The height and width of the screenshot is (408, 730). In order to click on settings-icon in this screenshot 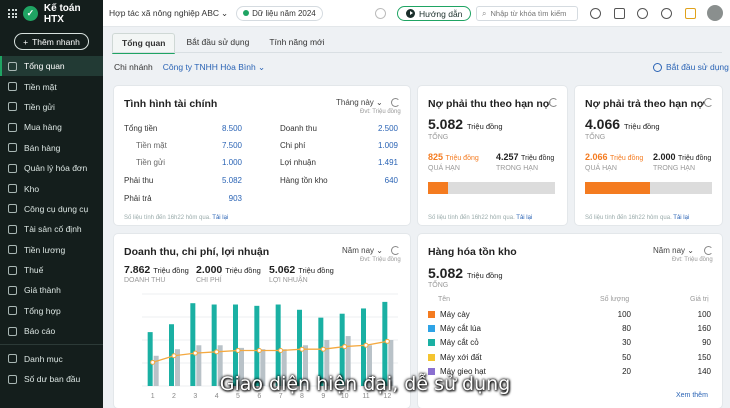, I will do `click(595, 13)`.